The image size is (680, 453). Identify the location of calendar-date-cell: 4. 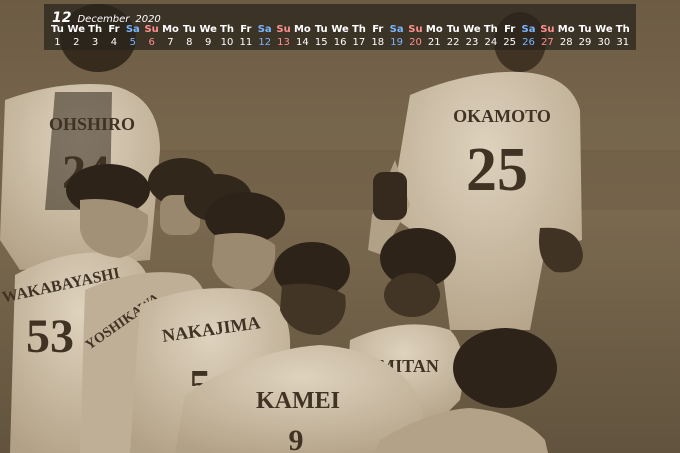
(114, 42).